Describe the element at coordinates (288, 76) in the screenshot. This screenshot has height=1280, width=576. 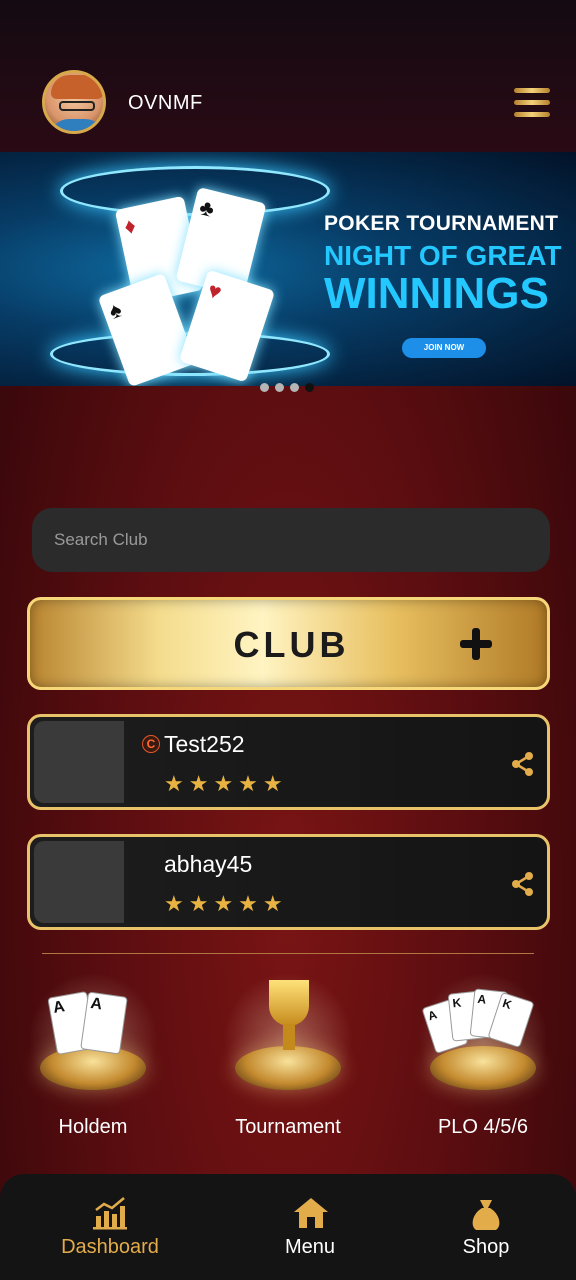
I see `top-bar: OVNMF` at that location.